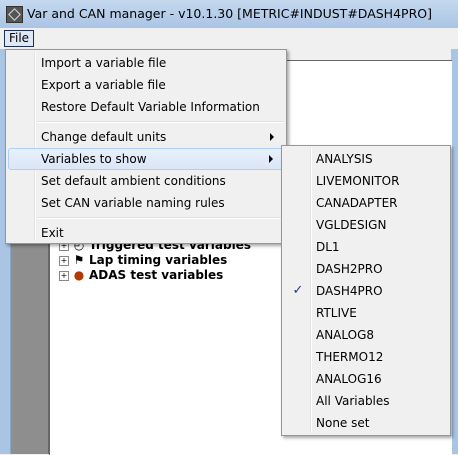  What do you see at coordinates (19, 38) in the screenshot?
I see `file-menu-button: File` at bounding box center [19, 38].